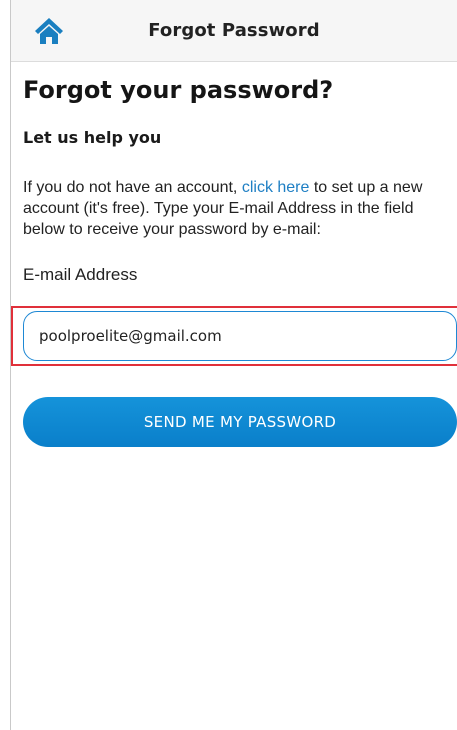  Describe the element at coordinates (178, 90) in the screenshot. I see `heading: Forgot your password?` at that location.